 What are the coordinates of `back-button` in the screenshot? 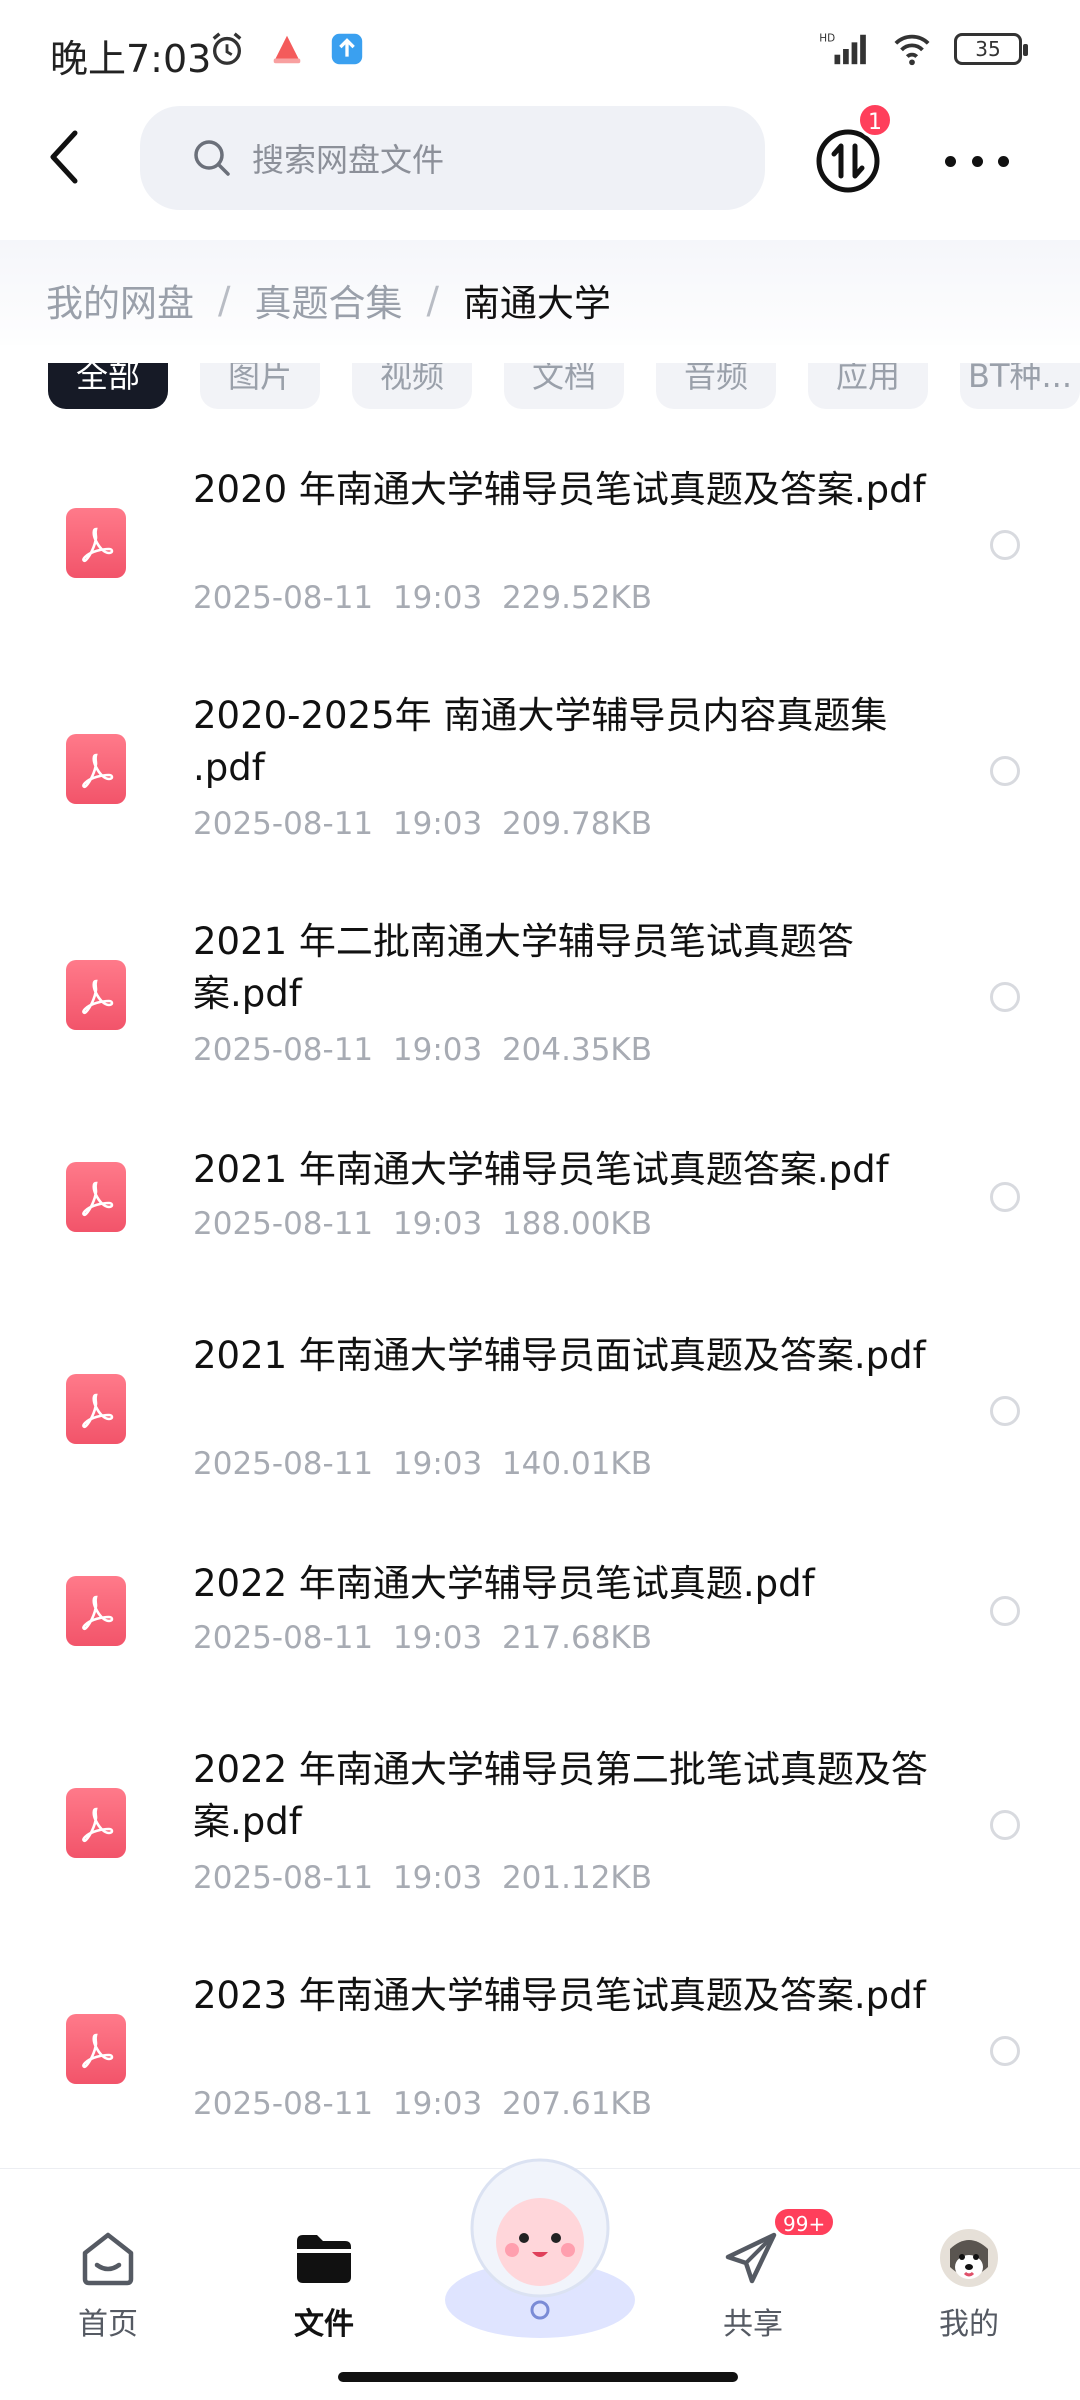 It's located at (65, 157).